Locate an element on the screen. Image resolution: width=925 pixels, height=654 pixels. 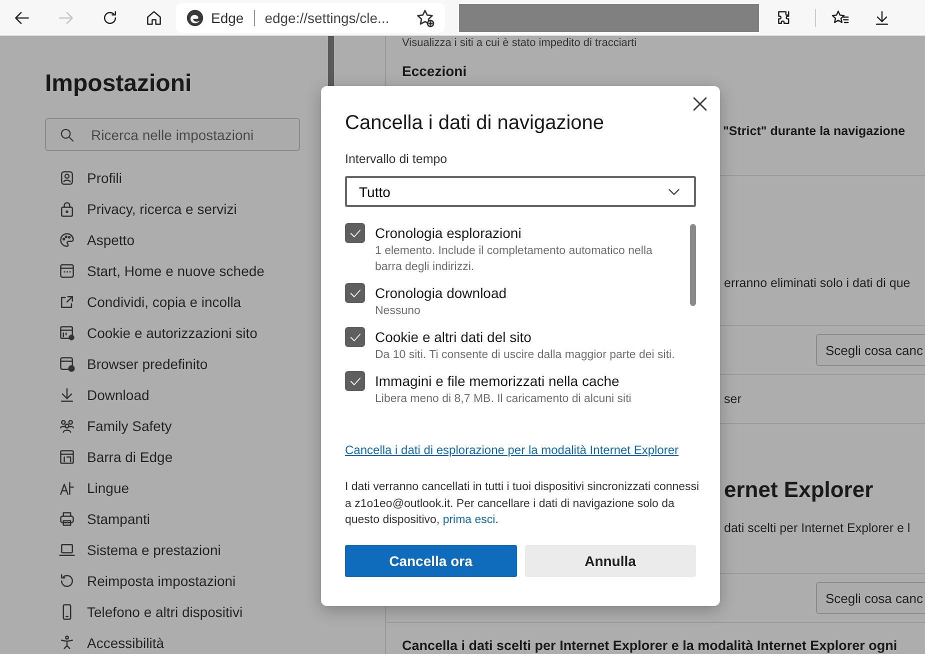
cancel-button: Annulla is located at coordinates (610, 560).